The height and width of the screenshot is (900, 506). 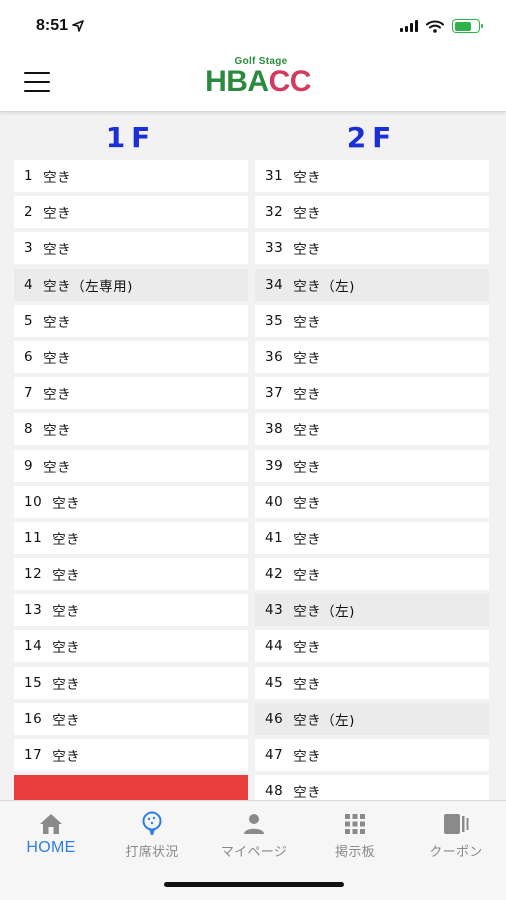 I want to click on bay-row: 17 空き, so click(x=131, y=755).